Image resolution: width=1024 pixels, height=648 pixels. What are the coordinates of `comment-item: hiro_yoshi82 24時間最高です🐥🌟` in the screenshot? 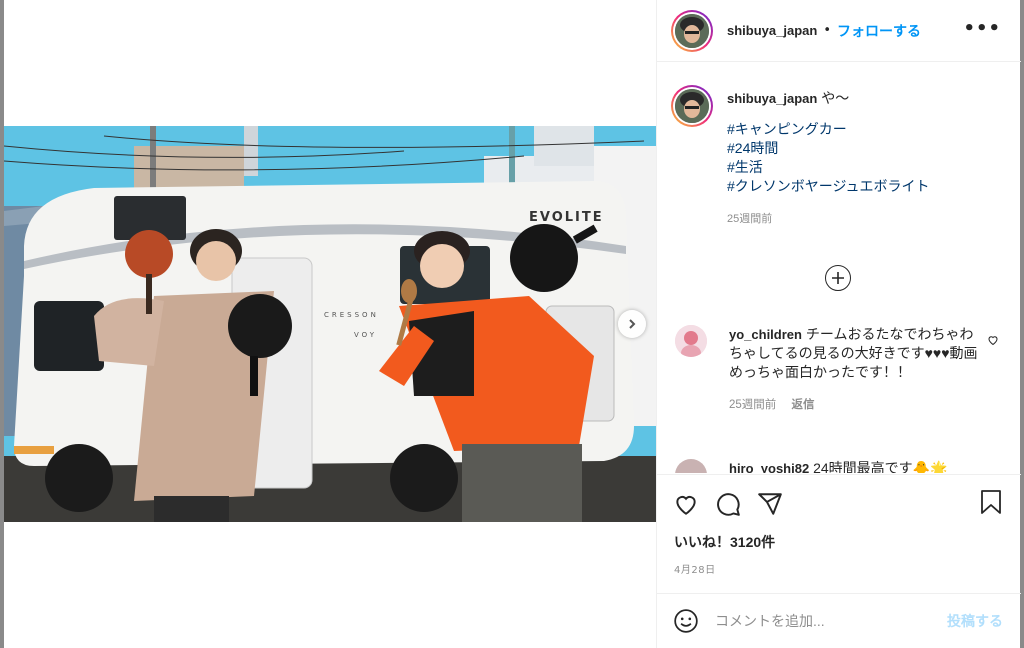 It's located at (845, 466).